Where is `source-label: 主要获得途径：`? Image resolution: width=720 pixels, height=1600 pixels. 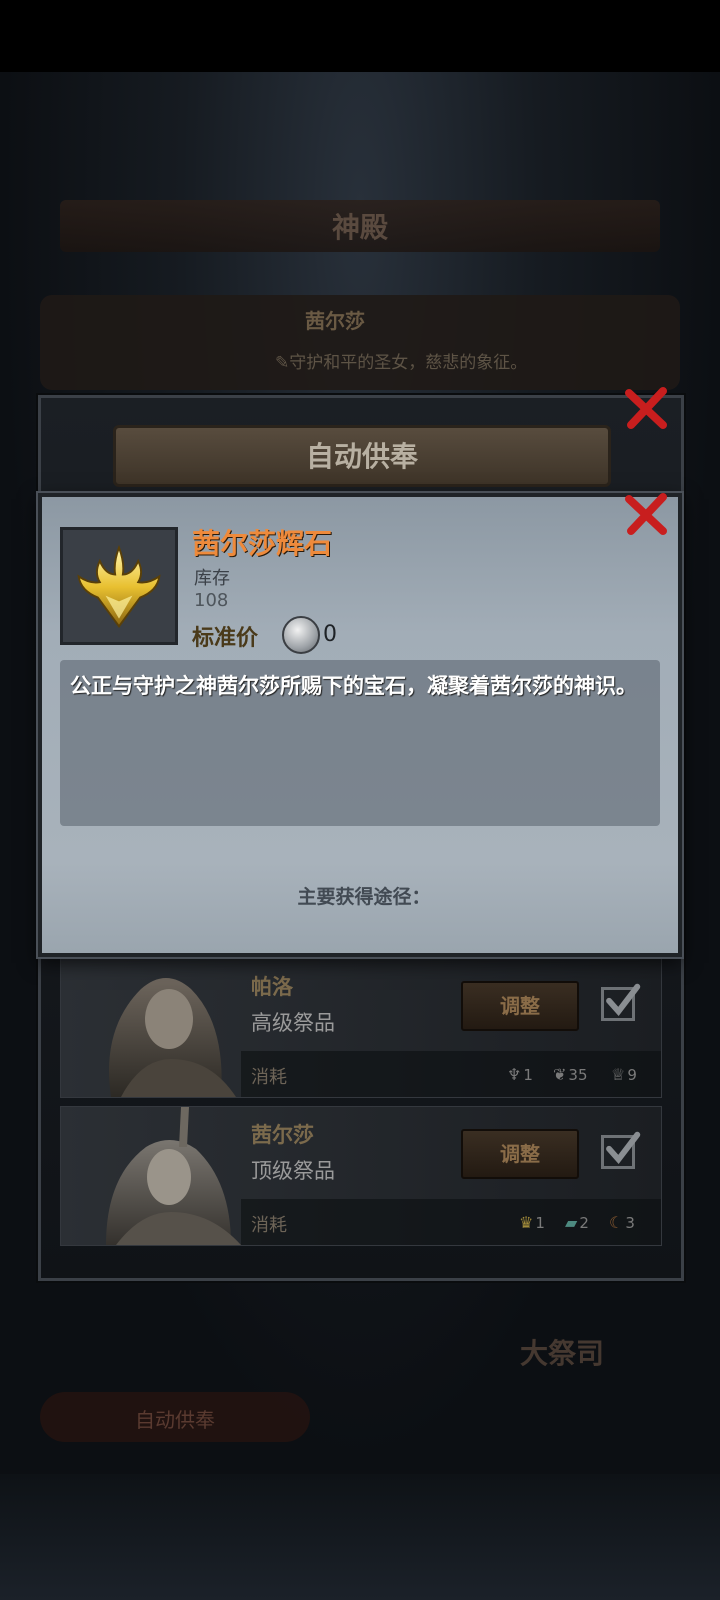 source-label: 主要获得途径： is located at coordinates (364, 897).